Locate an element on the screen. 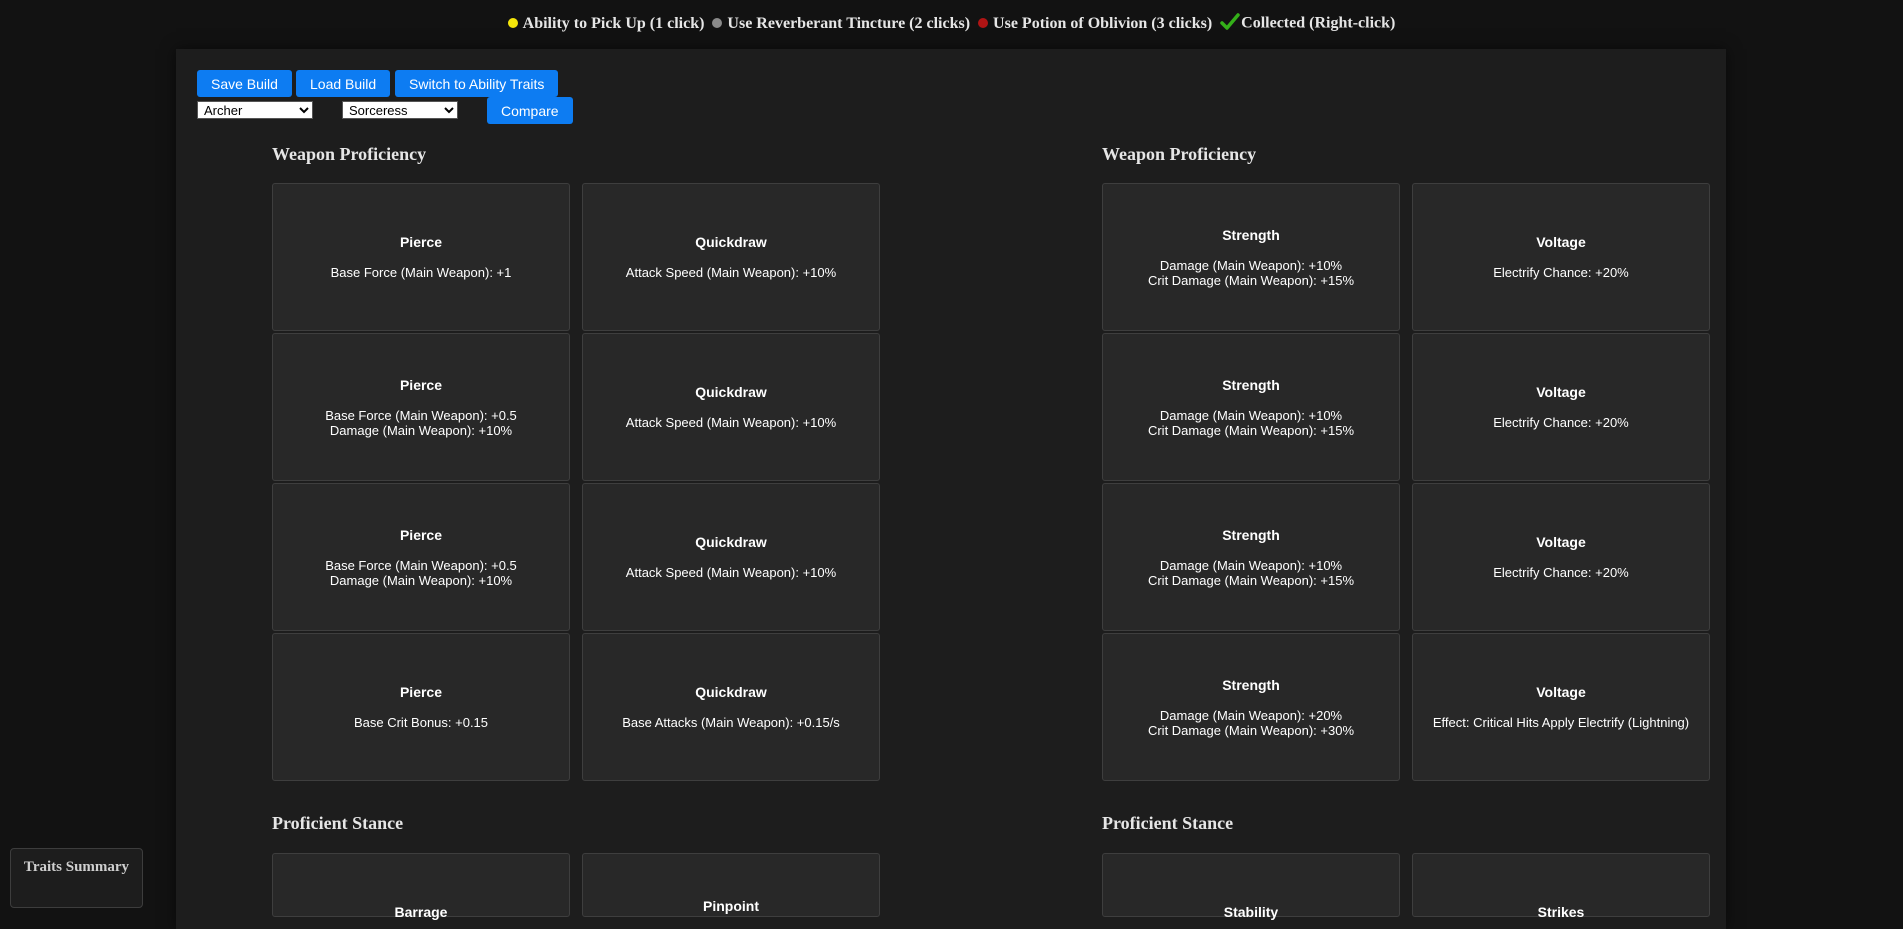 The height and width of the screenshot is (929, 1903). legend-label: Use Potion of Oblivion (3 clicks) is located at coordinates (1103, 23).